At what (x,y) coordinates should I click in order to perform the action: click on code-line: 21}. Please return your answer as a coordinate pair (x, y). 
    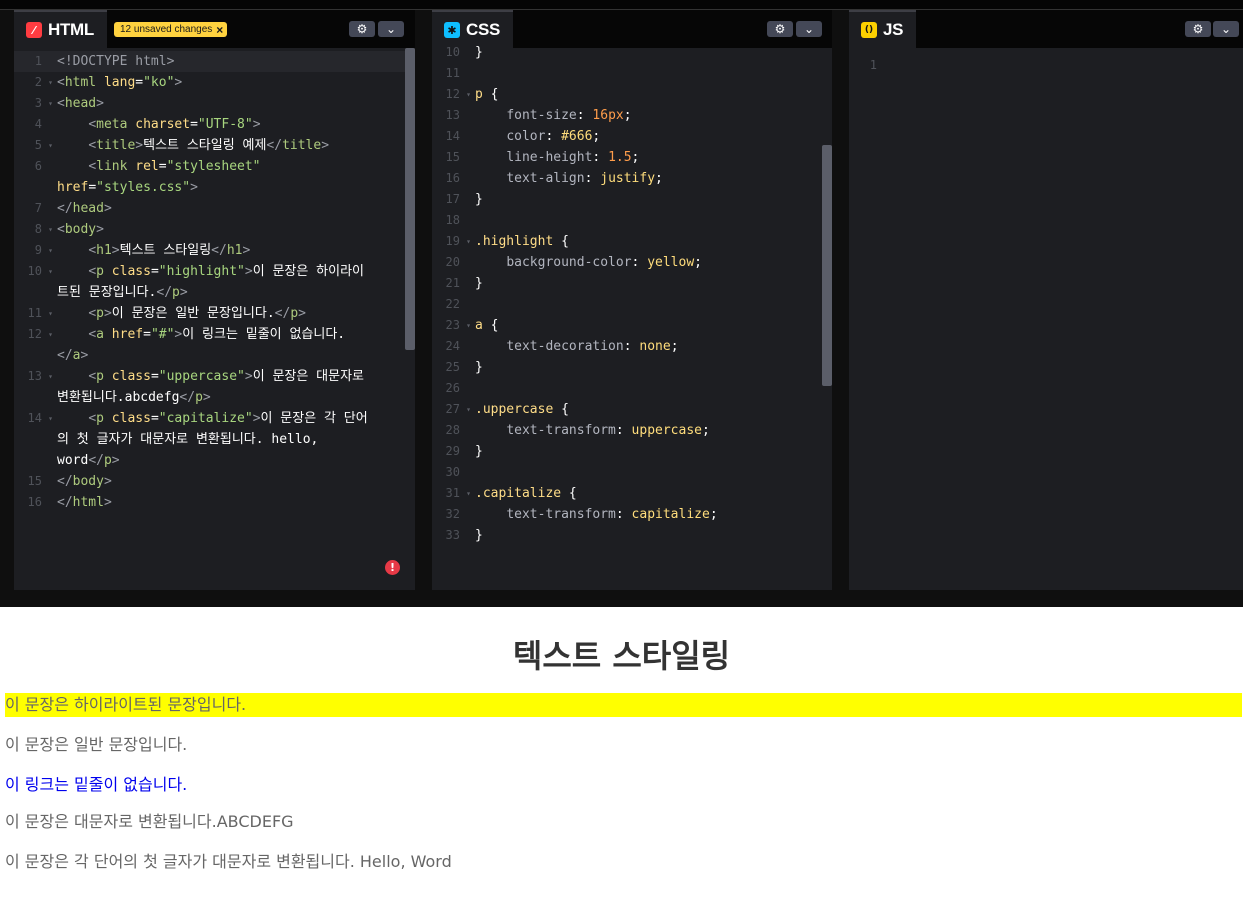
    Looking at the image, I should click on (632, 283).